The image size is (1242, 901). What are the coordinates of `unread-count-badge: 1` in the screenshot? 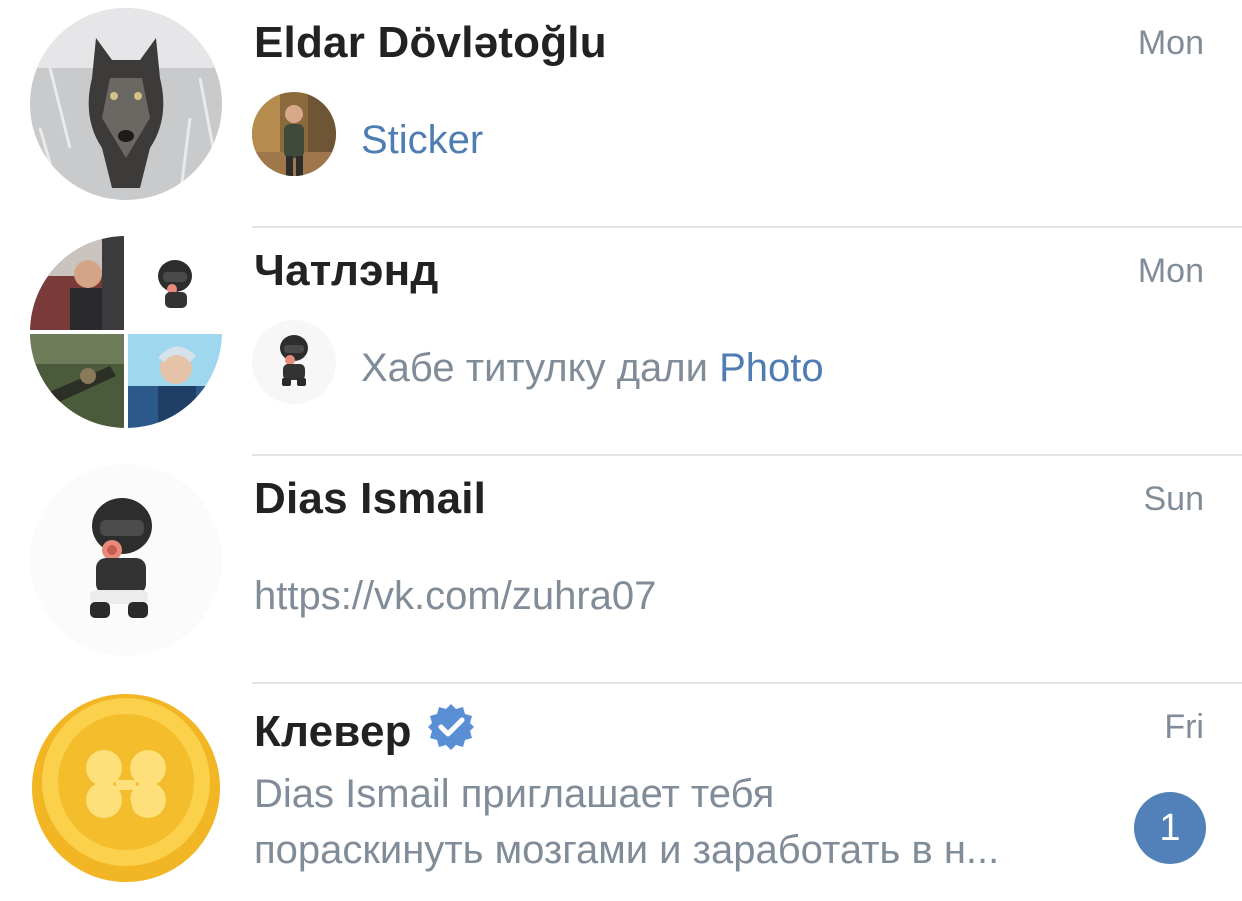 It's located at (1170, 828).